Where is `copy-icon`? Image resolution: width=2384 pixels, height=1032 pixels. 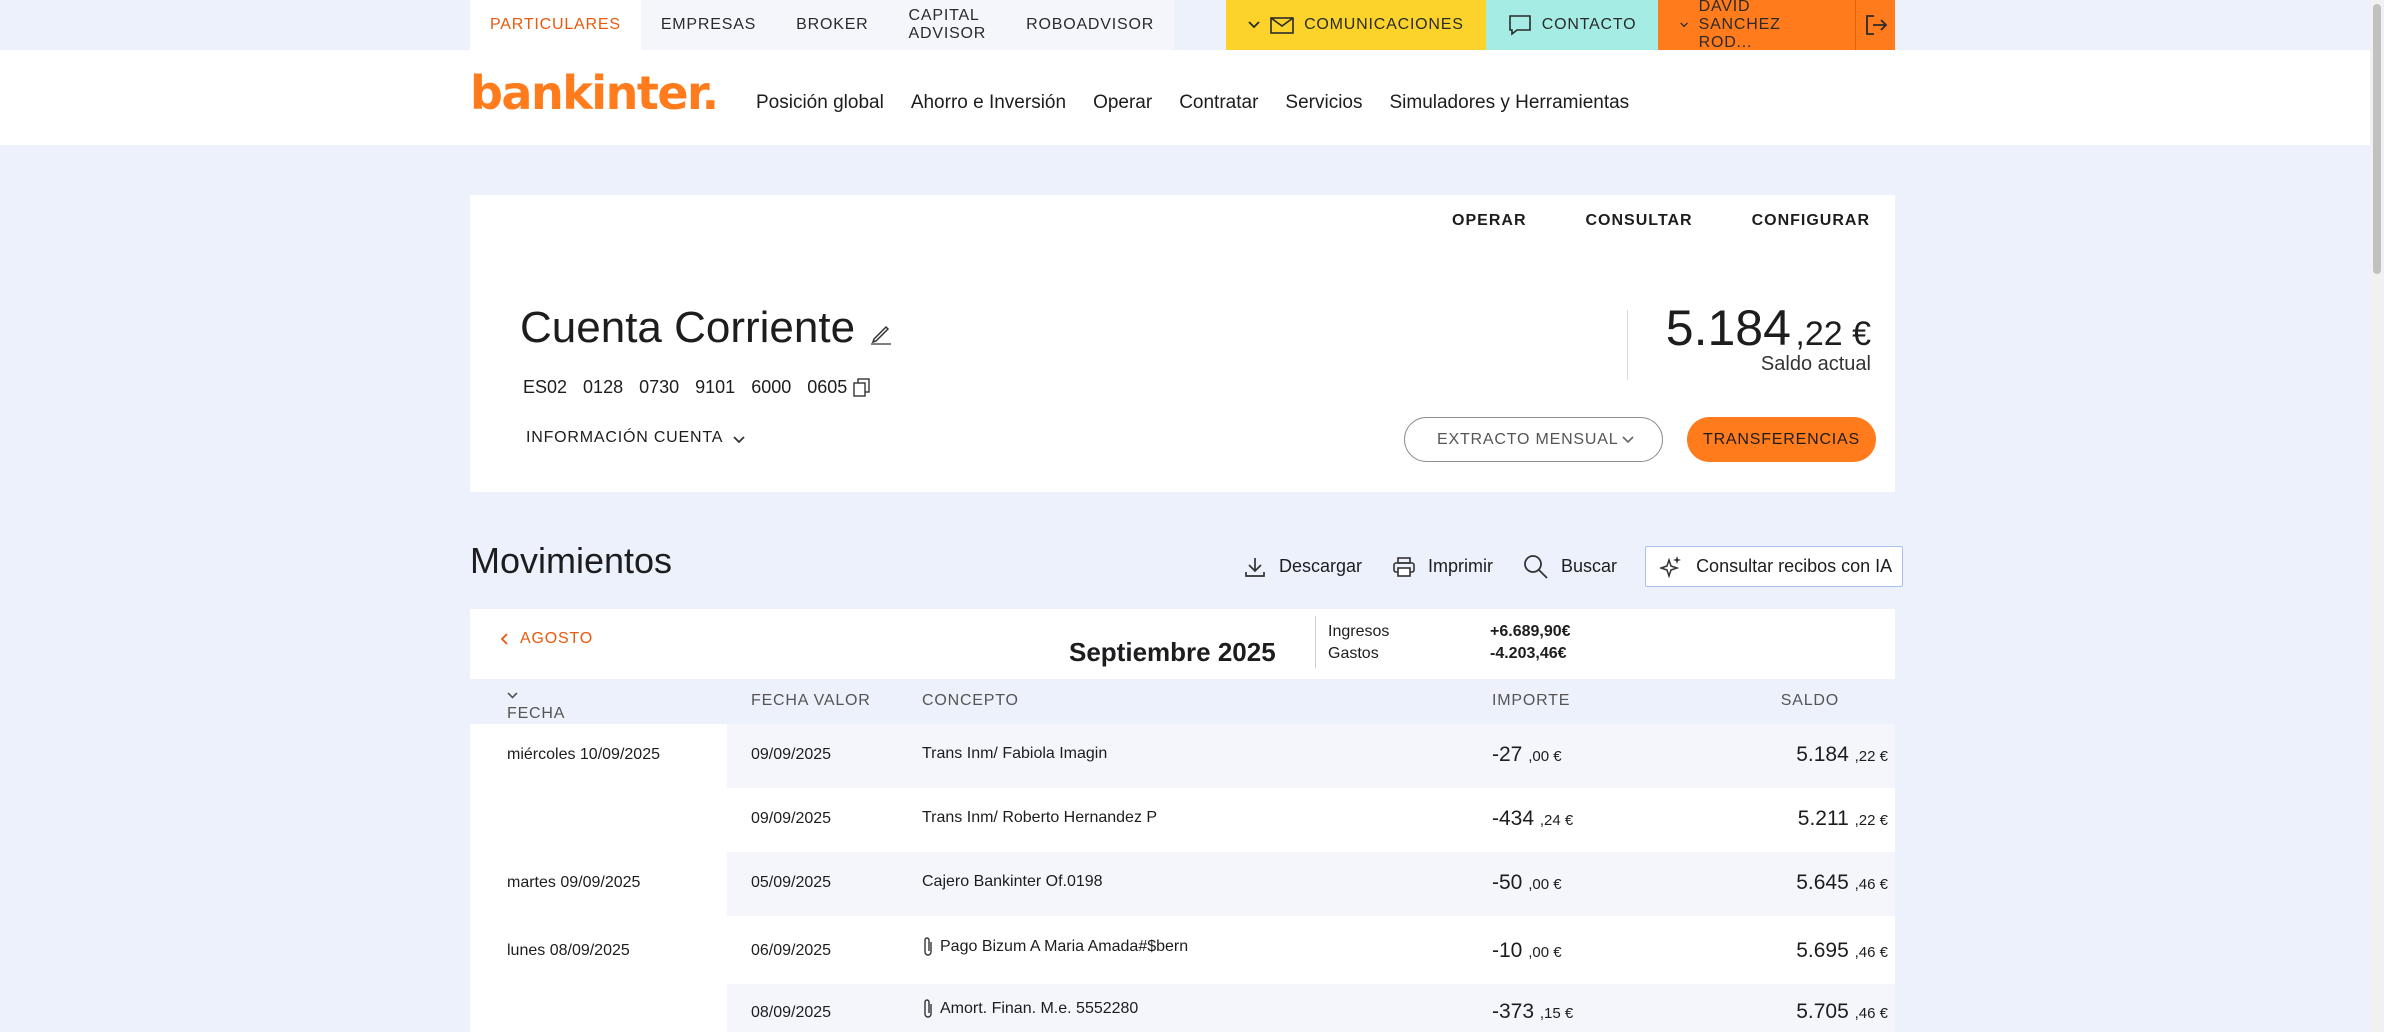 copy-icon is located at coordinates (861, 387).